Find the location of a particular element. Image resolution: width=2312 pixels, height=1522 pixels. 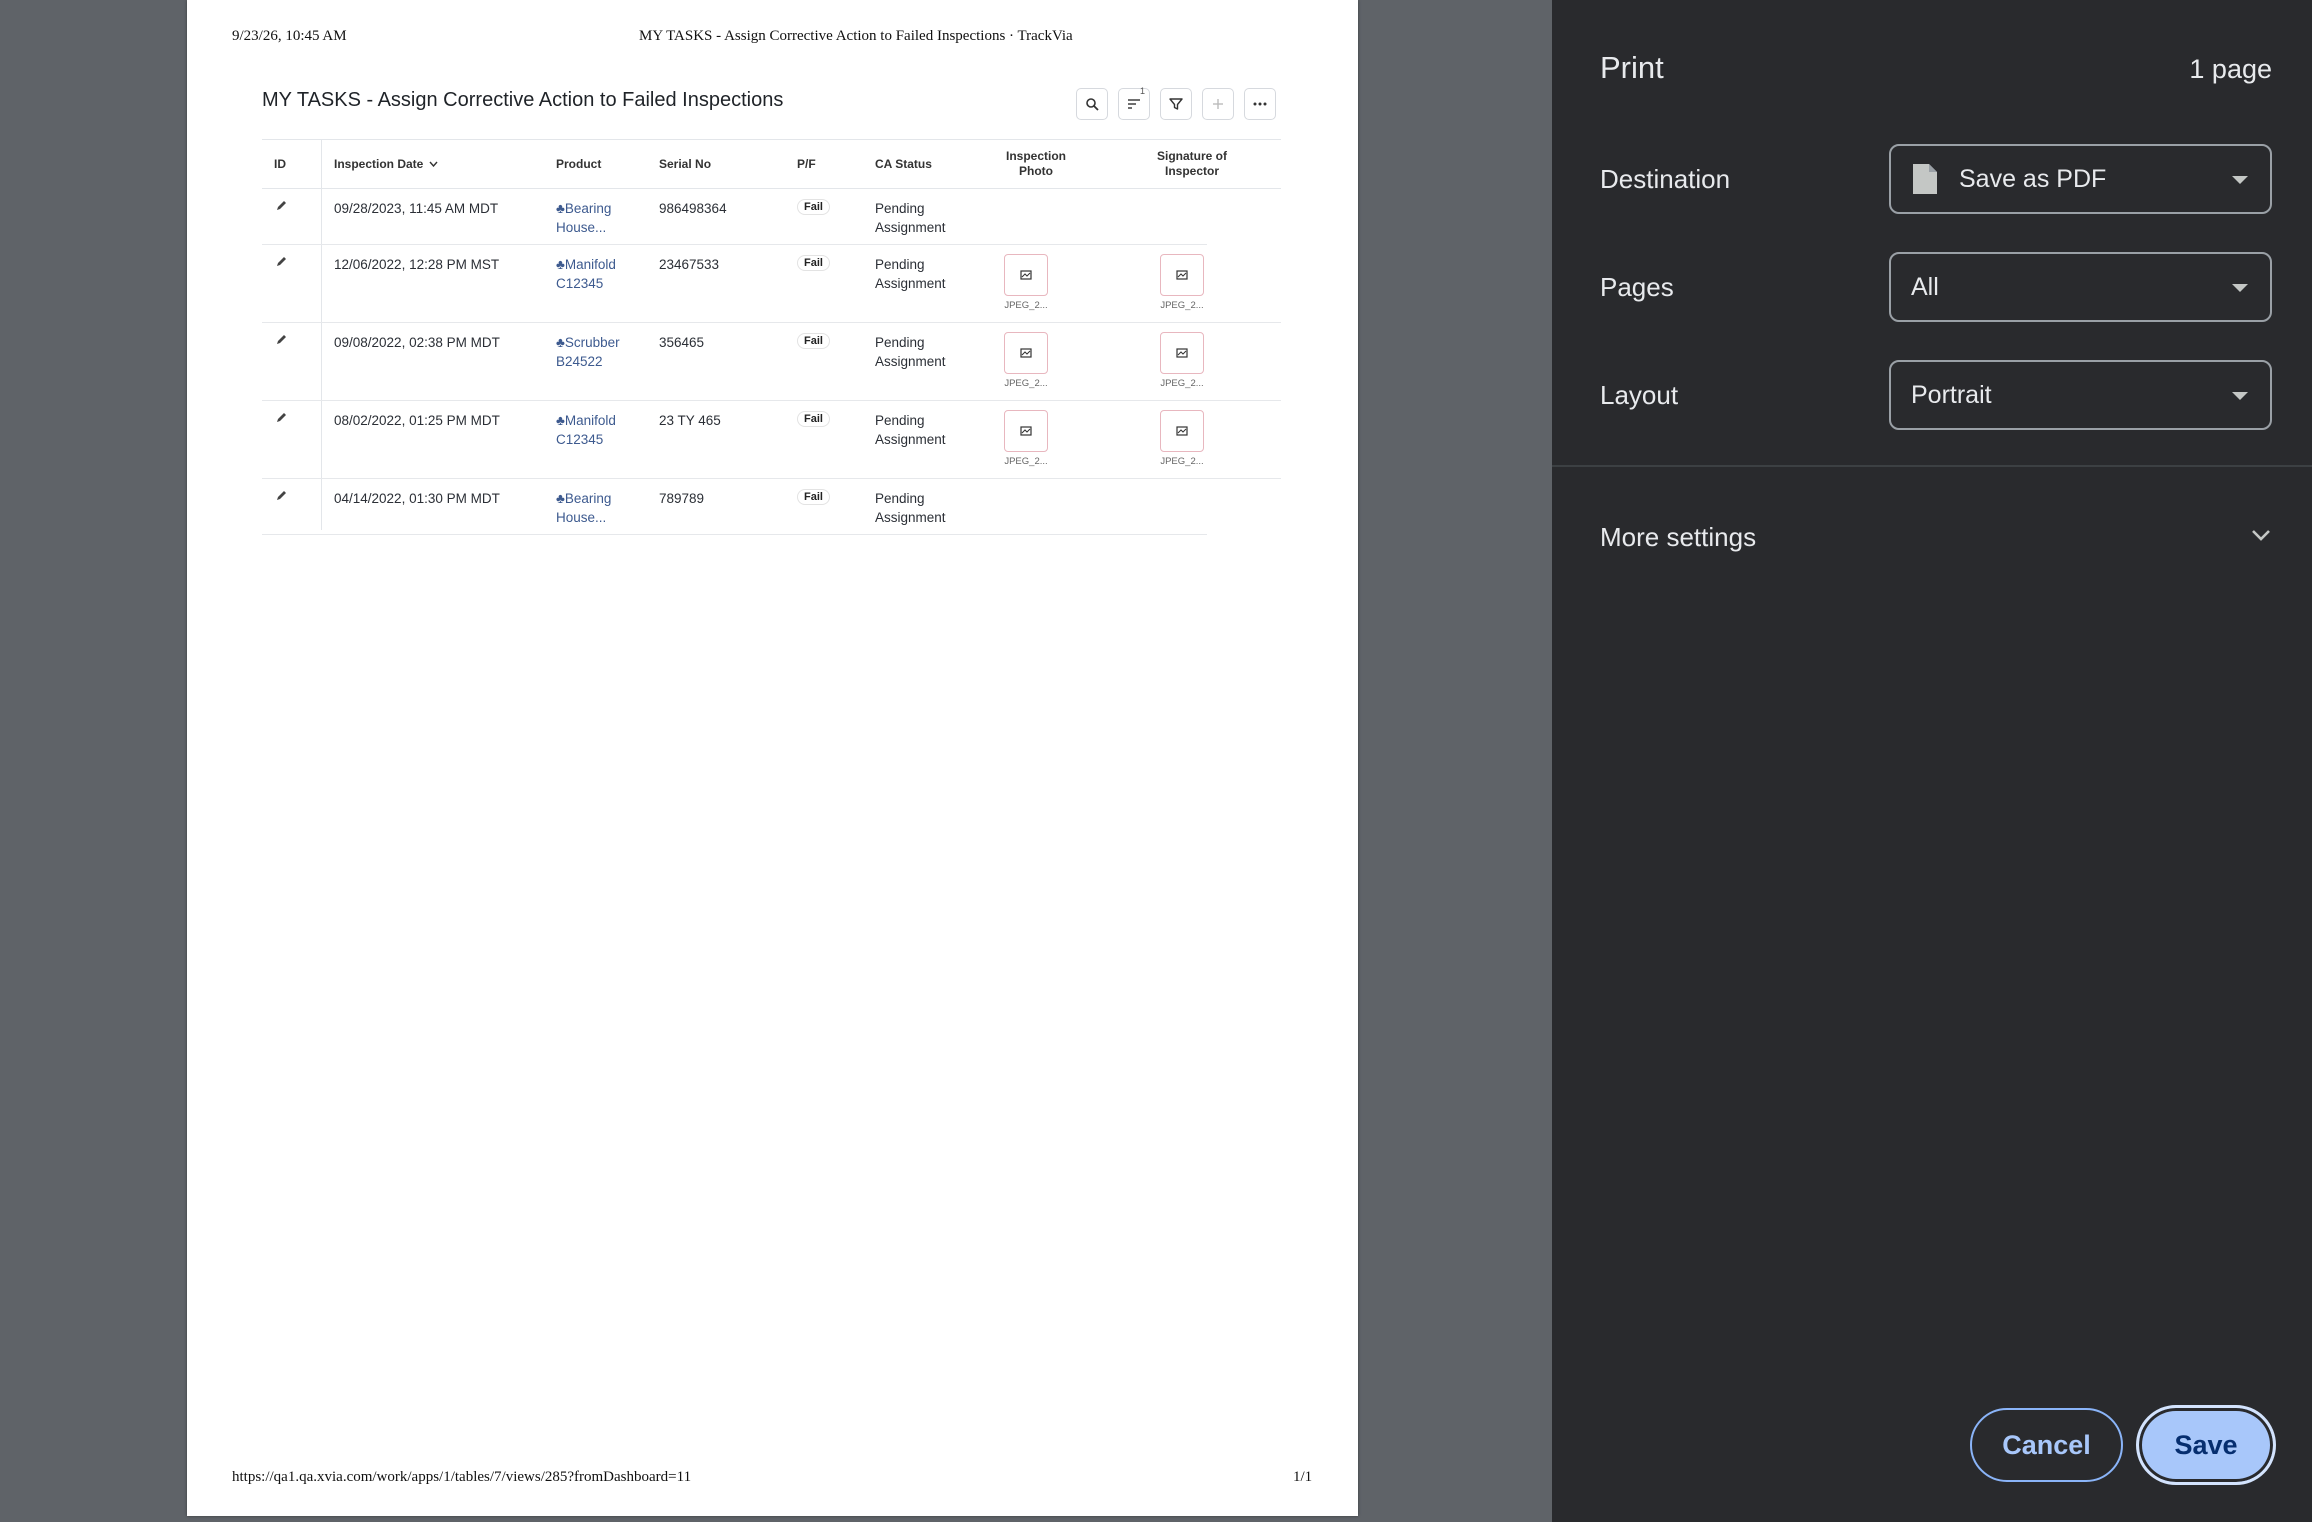

layout-select: Portrait is located at coordinates (2080, 395).